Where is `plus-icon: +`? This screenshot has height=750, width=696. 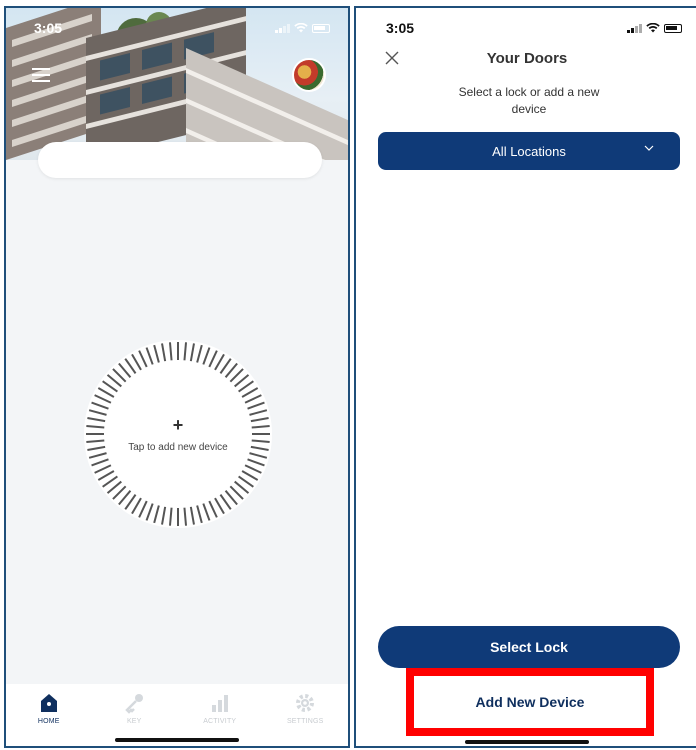 plus-icon: + is located at coordinates (178, 424).